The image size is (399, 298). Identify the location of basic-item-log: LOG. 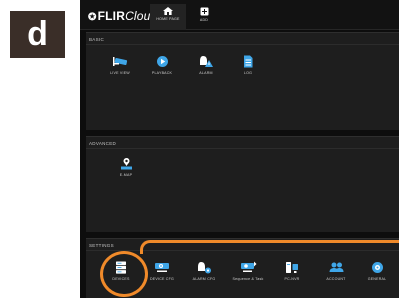
(248, 65).